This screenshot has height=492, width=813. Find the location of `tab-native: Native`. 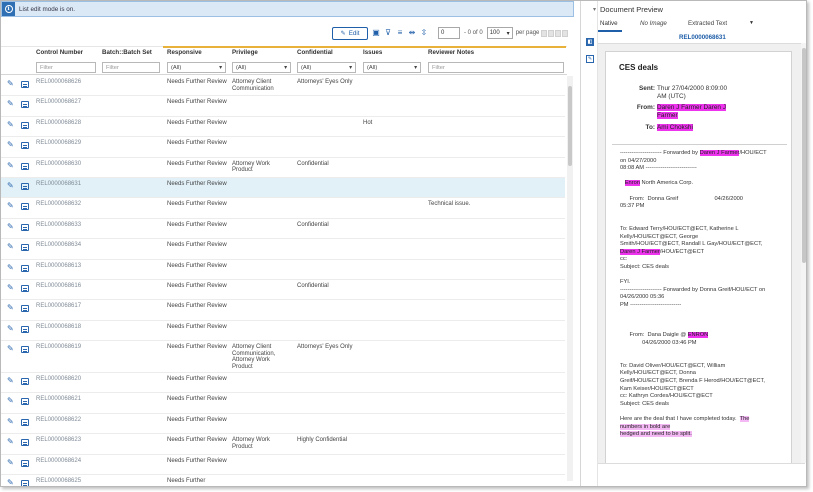

tab-native: Native is located at coordinates (609, 23).